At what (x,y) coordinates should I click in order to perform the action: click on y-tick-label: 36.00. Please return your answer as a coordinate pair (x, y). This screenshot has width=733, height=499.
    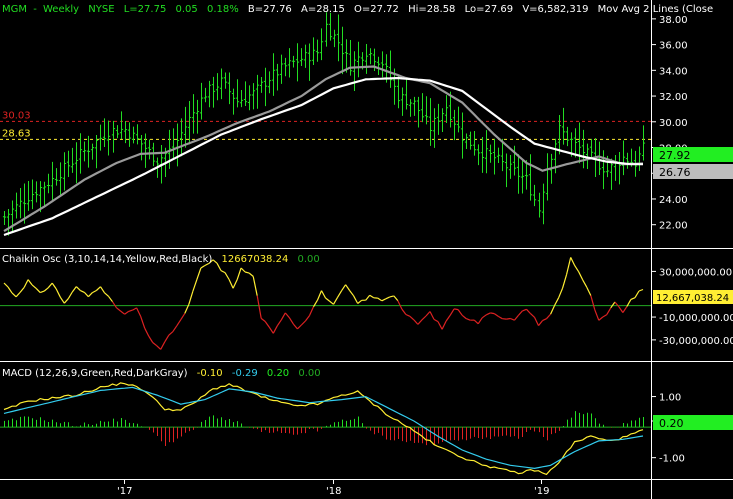
    Looking at the image, I should click on (673, 46).